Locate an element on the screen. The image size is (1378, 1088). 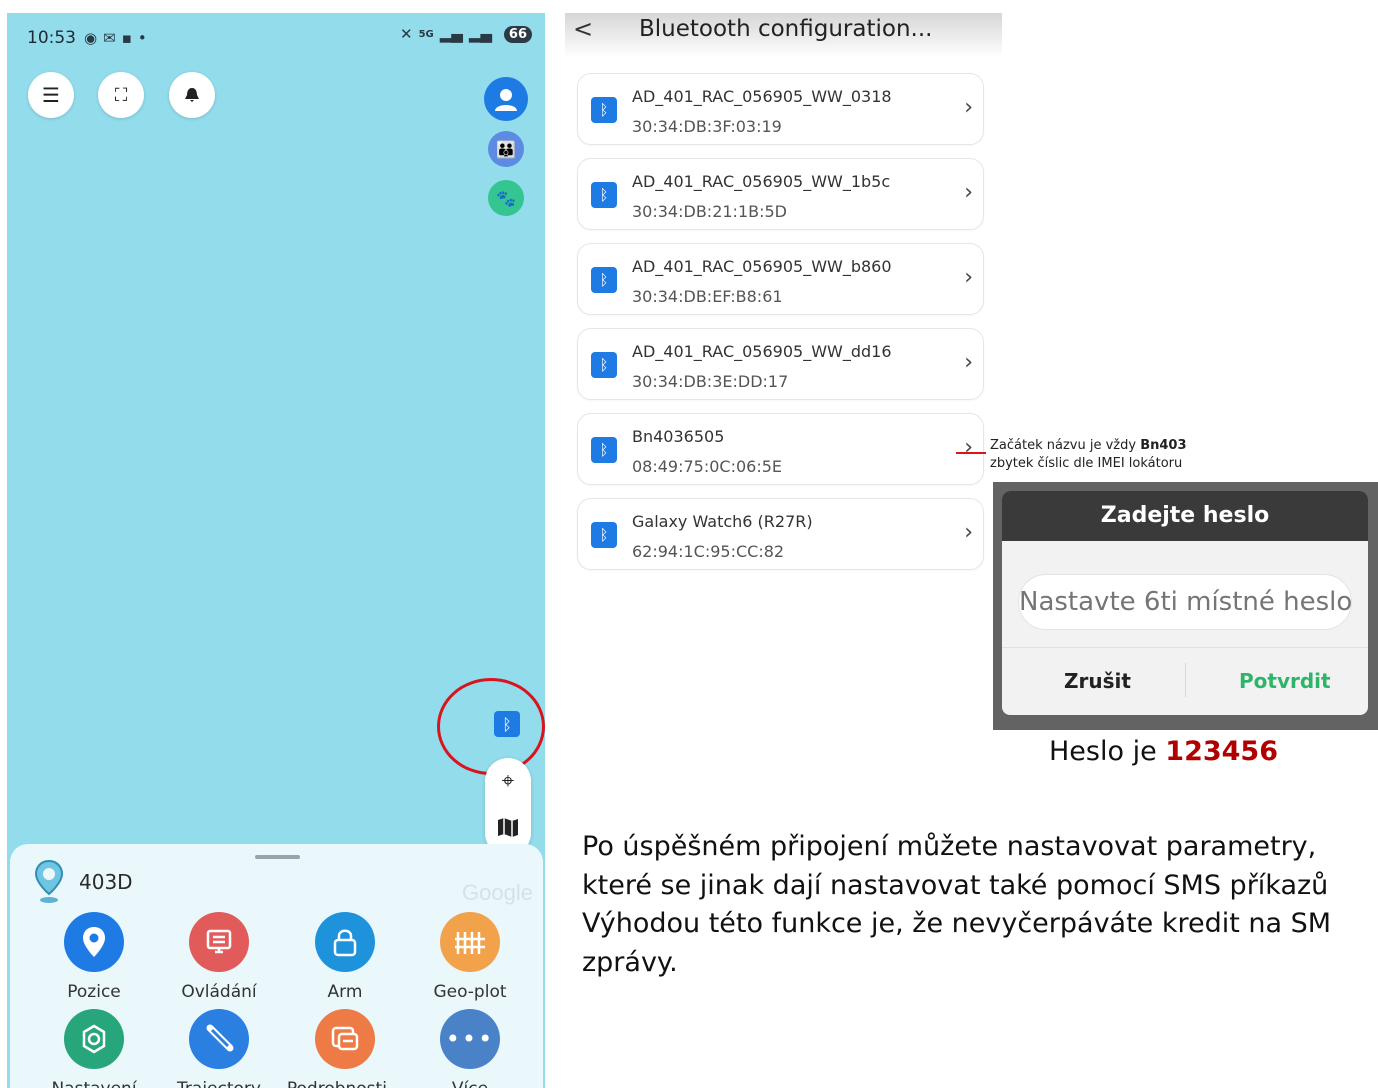
function-pozice: Pozice is located at coordinates (94, 957).